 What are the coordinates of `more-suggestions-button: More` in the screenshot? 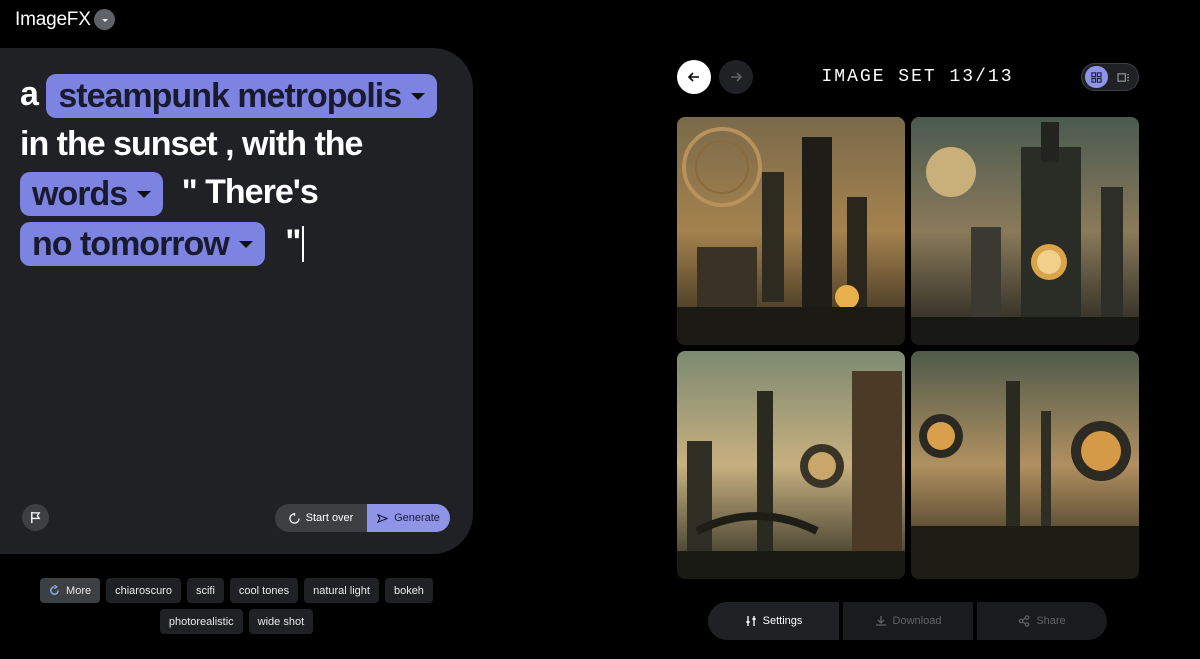 It's located at (70, 590).